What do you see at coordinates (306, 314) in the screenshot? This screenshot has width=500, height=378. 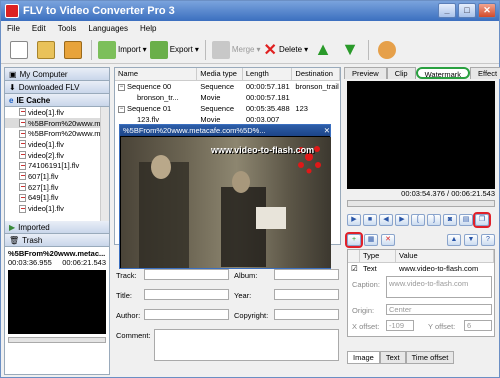 I see `copyright-field` at bounding box center [306, 314].